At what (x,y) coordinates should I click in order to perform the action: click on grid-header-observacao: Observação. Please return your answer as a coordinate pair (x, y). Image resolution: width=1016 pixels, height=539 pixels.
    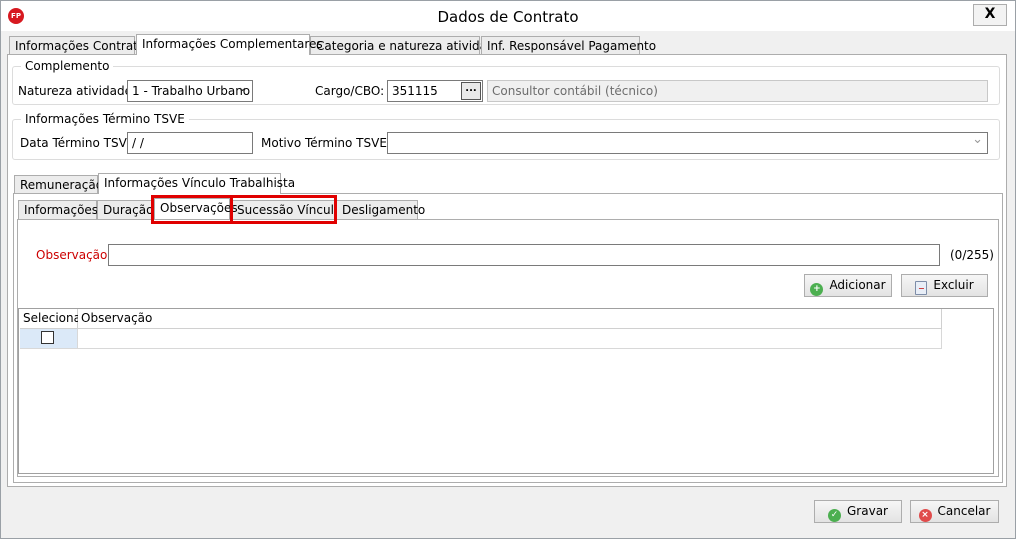
    Looking at the image, I should click on (510, 319).